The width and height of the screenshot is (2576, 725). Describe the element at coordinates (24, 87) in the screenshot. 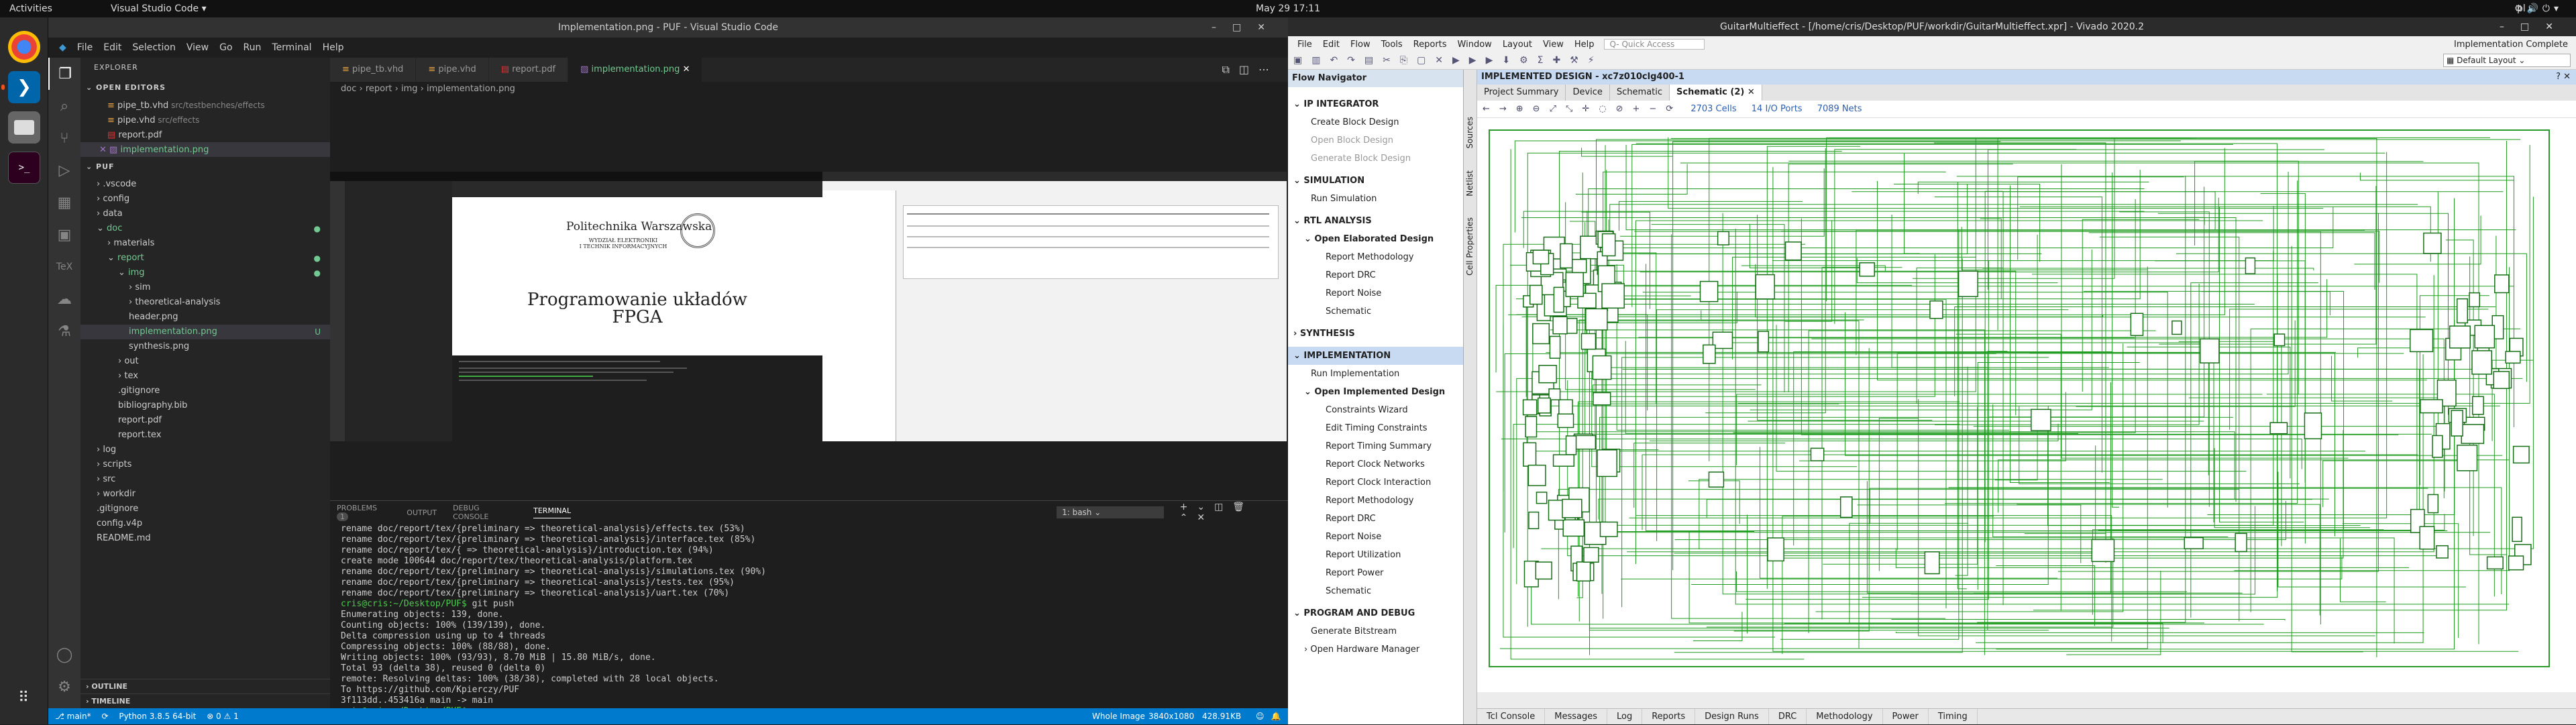

I see `vscode-icon: ❯` at that location.